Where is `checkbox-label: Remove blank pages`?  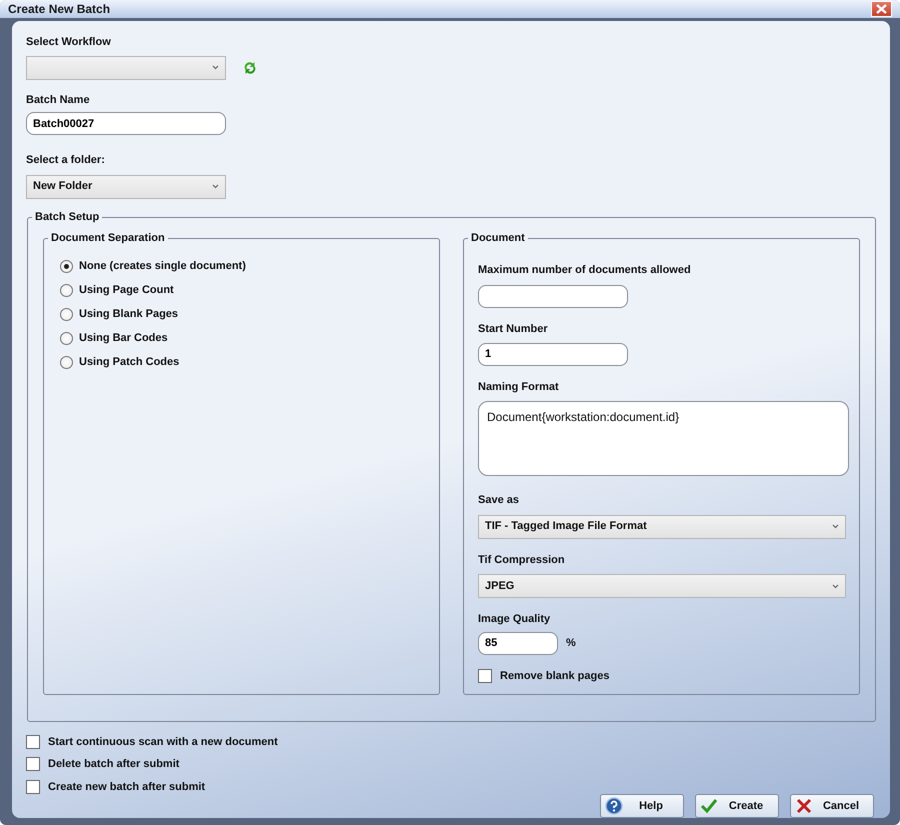 checkbox-label: Remove blank pages is located at coordinates (555, 676).